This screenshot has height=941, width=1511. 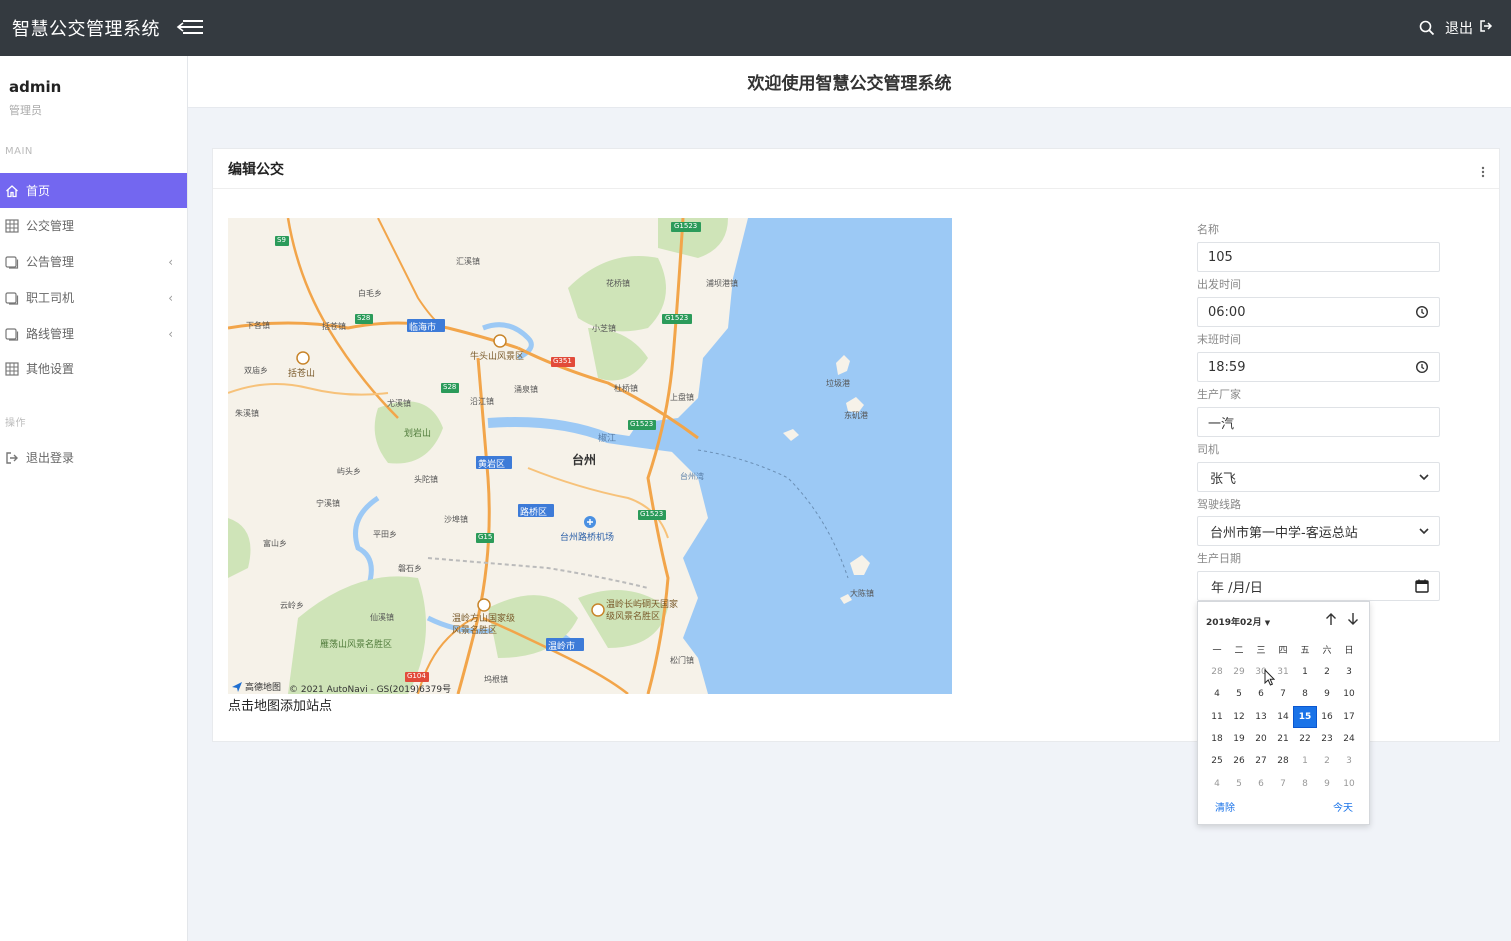 What do you see at coordinates (722, 283) in the screenshot?
I see `map-label-place: 浦坝港镇` at bounding box center [722, 283].